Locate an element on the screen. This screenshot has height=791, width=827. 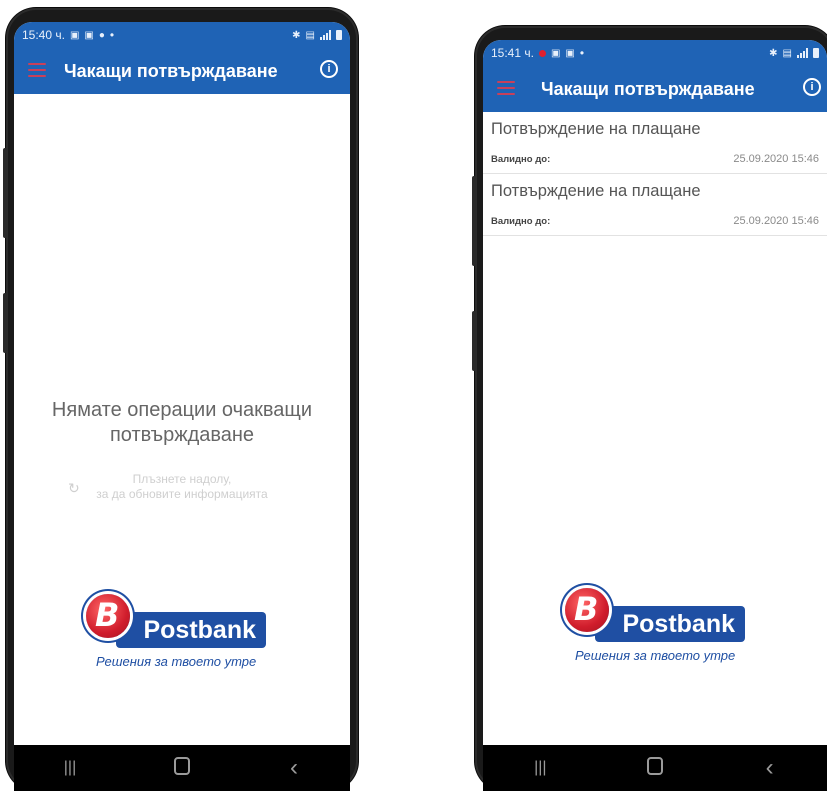
chat-icon: ● is located at coordinates (101, 35).